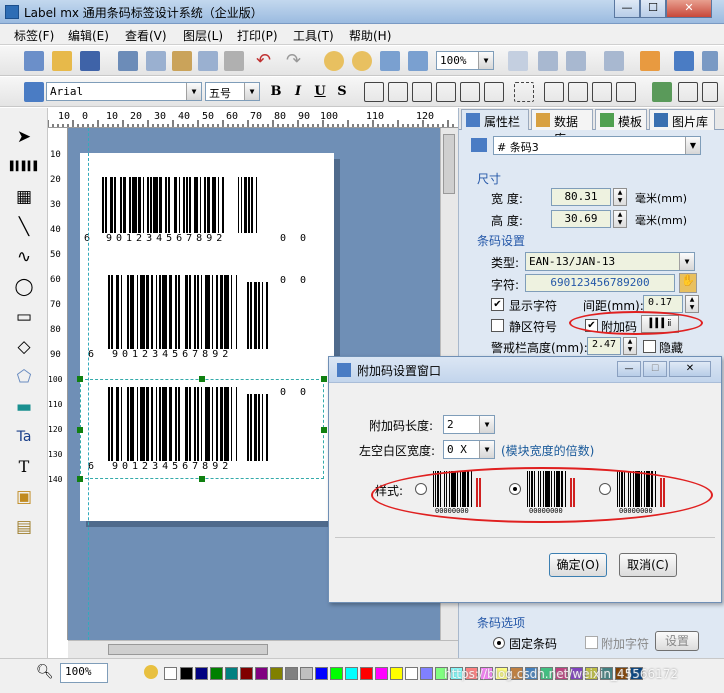  Describe the element at coordinates (156, 61) in the screenshot. I see `copy-icon` at that location.